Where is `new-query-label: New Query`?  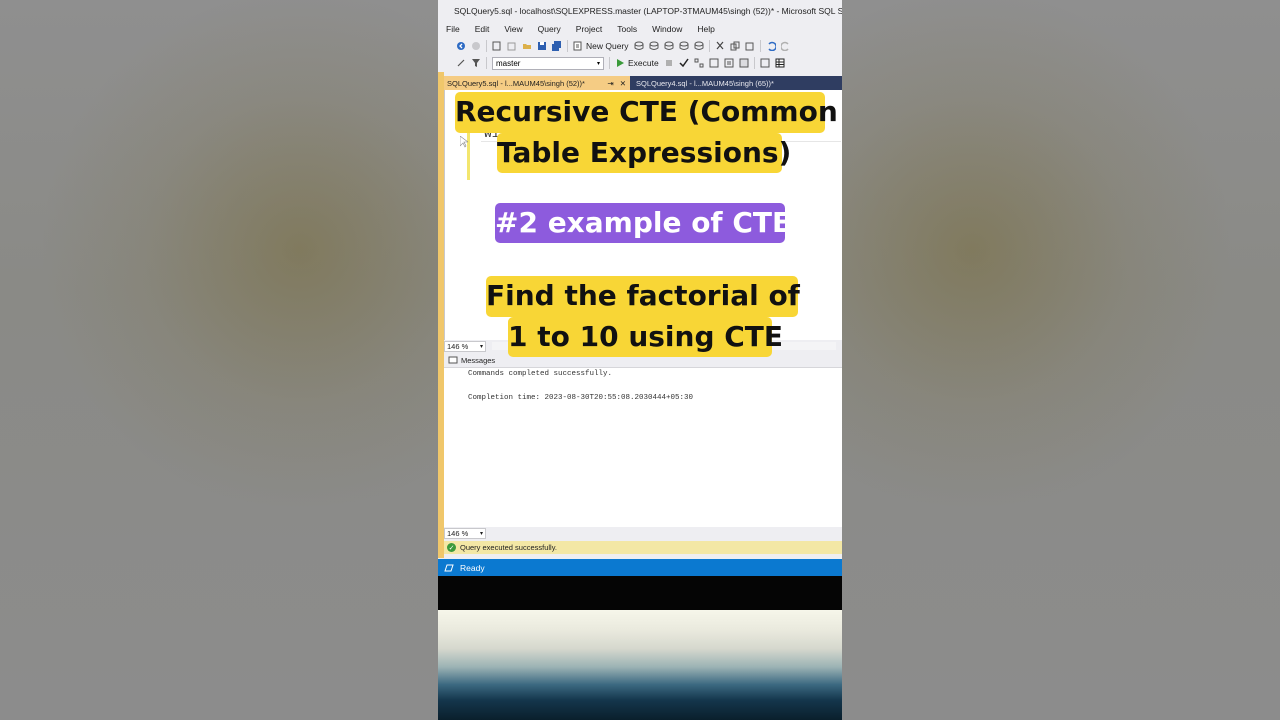 new-query-label: New Query is located at coordinates (607, 45).